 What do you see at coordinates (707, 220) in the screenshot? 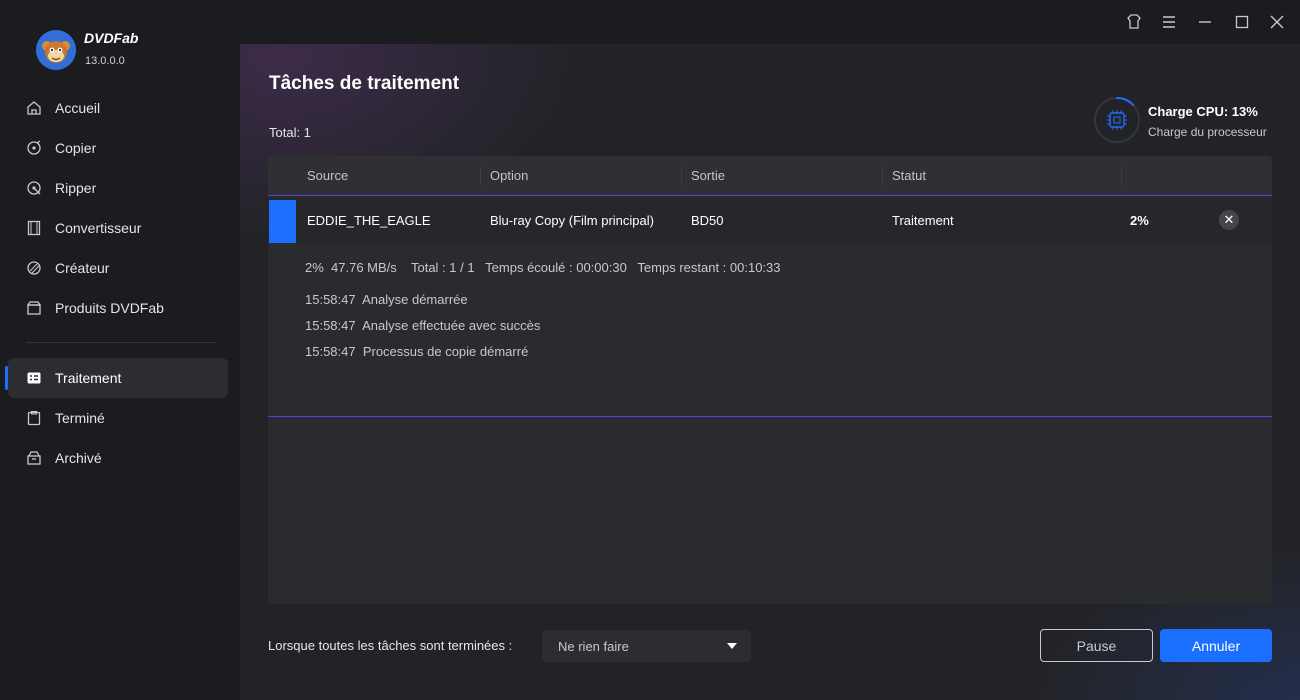
I see `row-output: BD50` at bounding box center [707, 220].